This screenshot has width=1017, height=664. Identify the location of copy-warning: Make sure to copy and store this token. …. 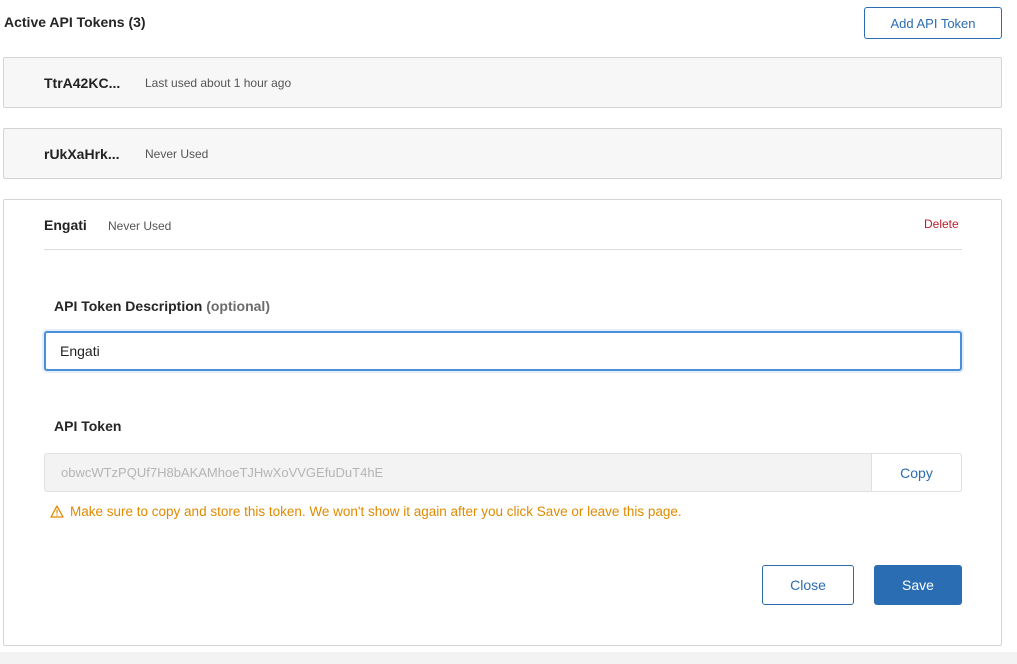
(366, 511).